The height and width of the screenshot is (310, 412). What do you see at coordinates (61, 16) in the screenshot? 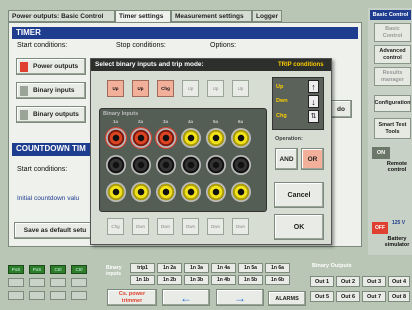
I see `tab-power-outputs: Power outputs: Basic Control` at bounding box center [61, 16].